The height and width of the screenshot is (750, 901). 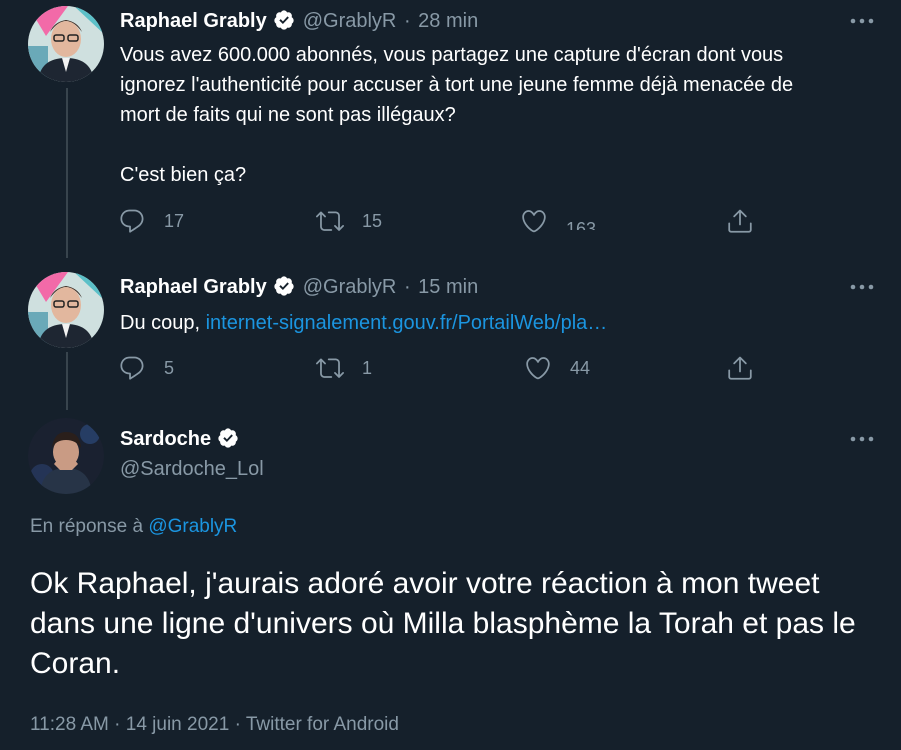 I want to click on like-button: 44, so click(x=557, y=368).